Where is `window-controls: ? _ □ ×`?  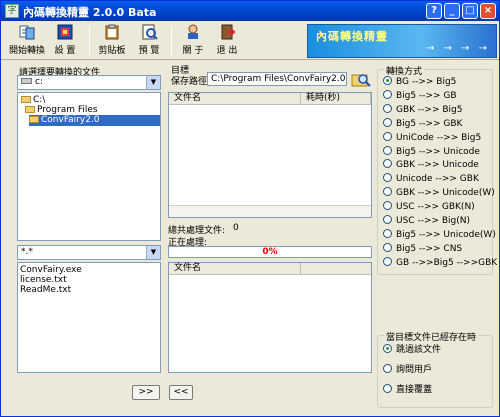
window-controls: ? _ □ × is located at coordinates (461, 11).